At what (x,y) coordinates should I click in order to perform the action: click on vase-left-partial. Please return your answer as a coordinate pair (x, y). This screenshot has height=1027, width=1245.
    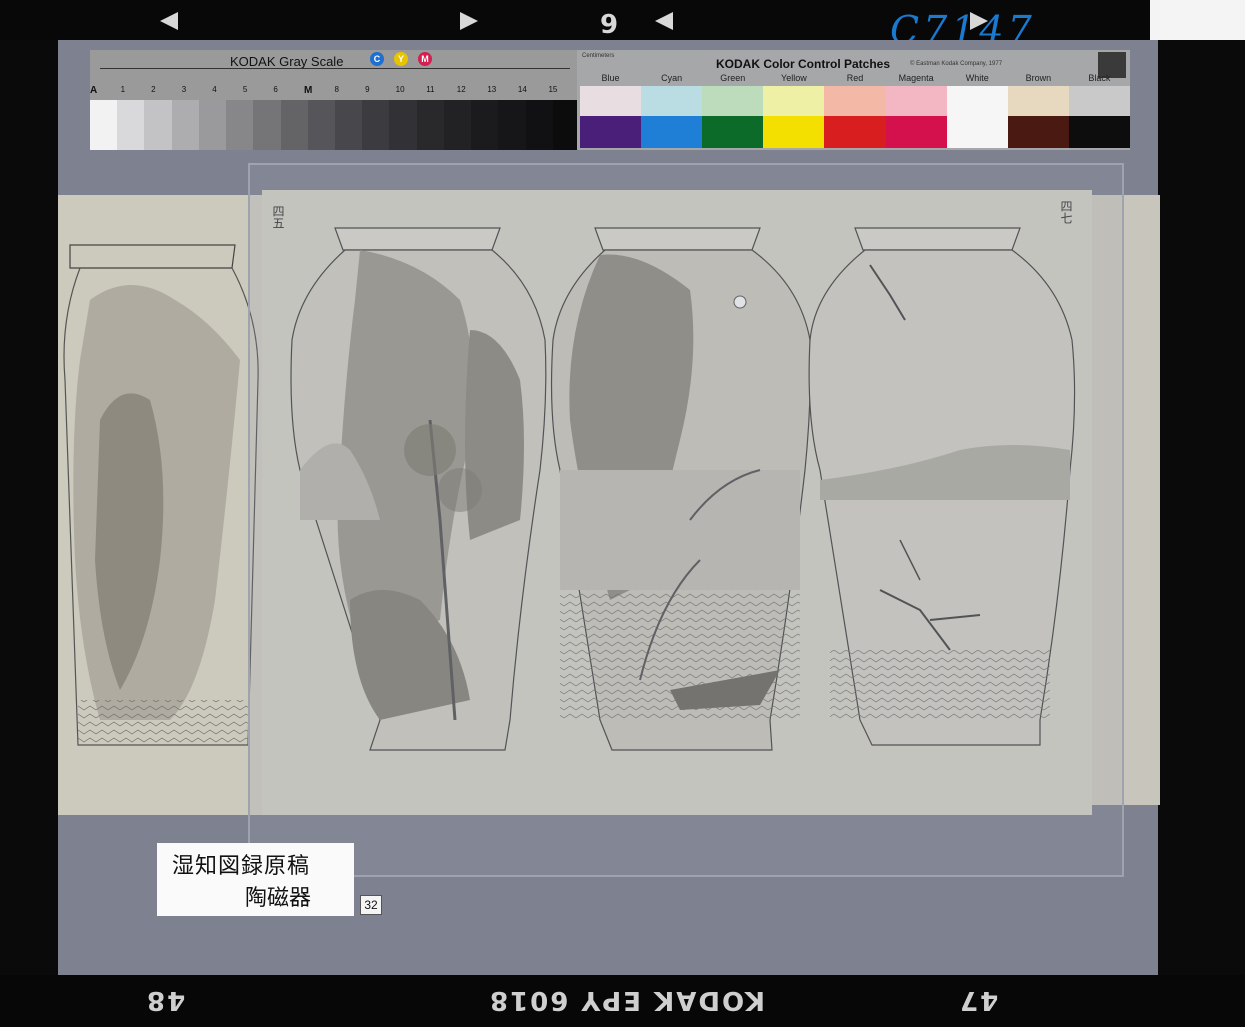
    Looking at the image, I should click on (161, 495).